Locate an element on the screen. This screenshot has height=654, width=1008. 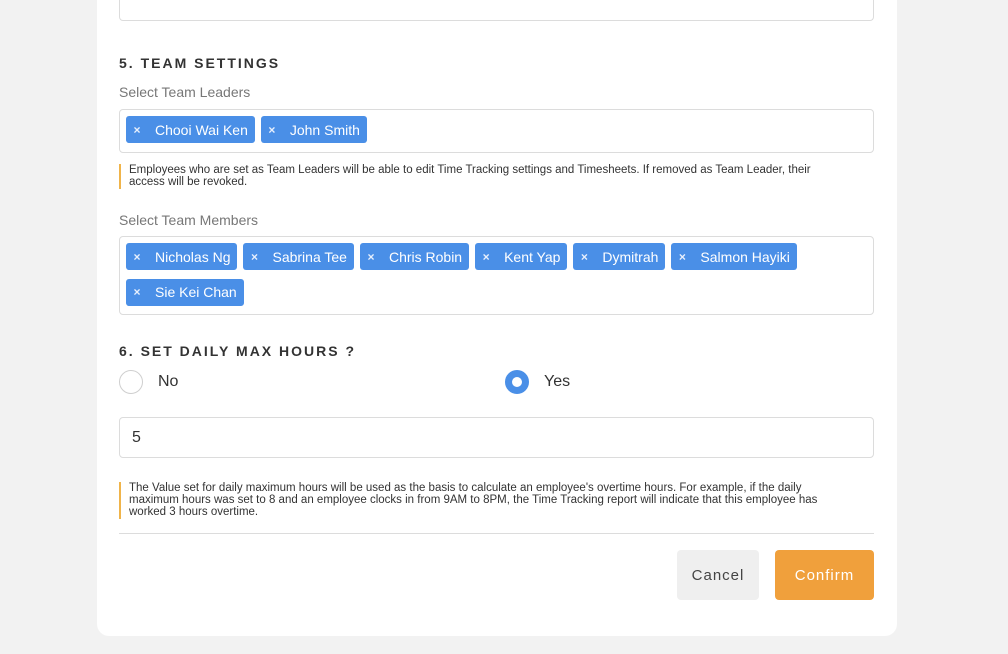
tag-label: Nicholas Ng is located at coordinates (193, 256).